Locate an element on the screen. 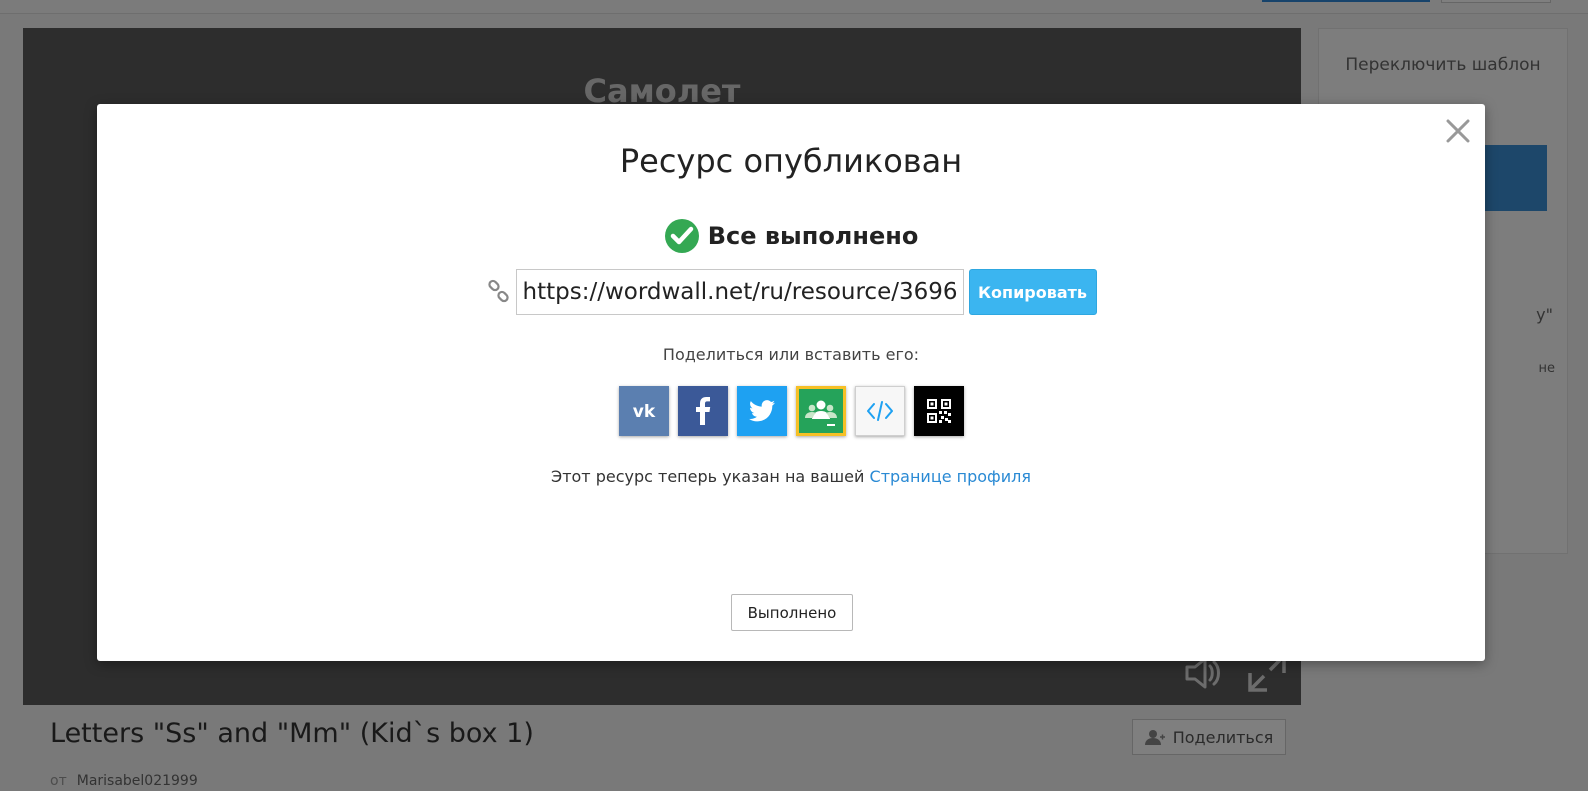 The height and width of the screenshot is (791, 1588). qr-code-button is located at coordinates (938, 411).